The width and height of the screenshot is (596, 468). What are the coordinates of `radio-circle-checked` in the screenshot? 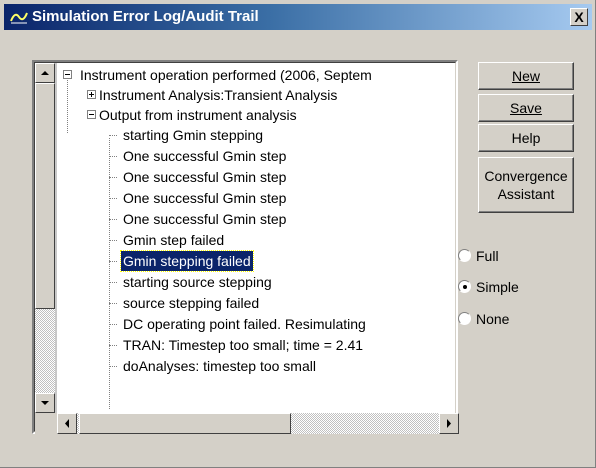 It's located at (464, 286).